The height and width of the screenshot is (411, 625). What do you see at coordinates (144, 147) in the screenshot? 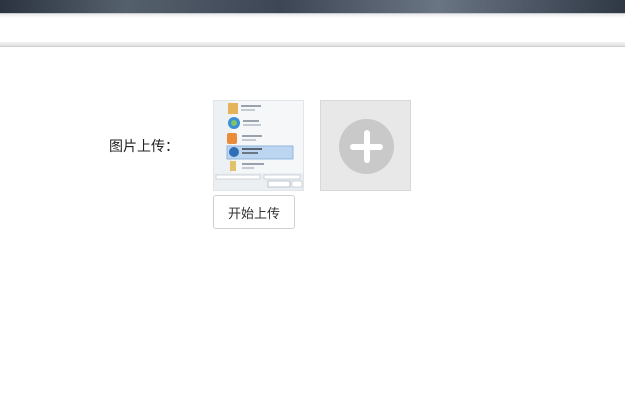
I see `image-upload-label: 图片上传：` at bounding box center [144, 147].